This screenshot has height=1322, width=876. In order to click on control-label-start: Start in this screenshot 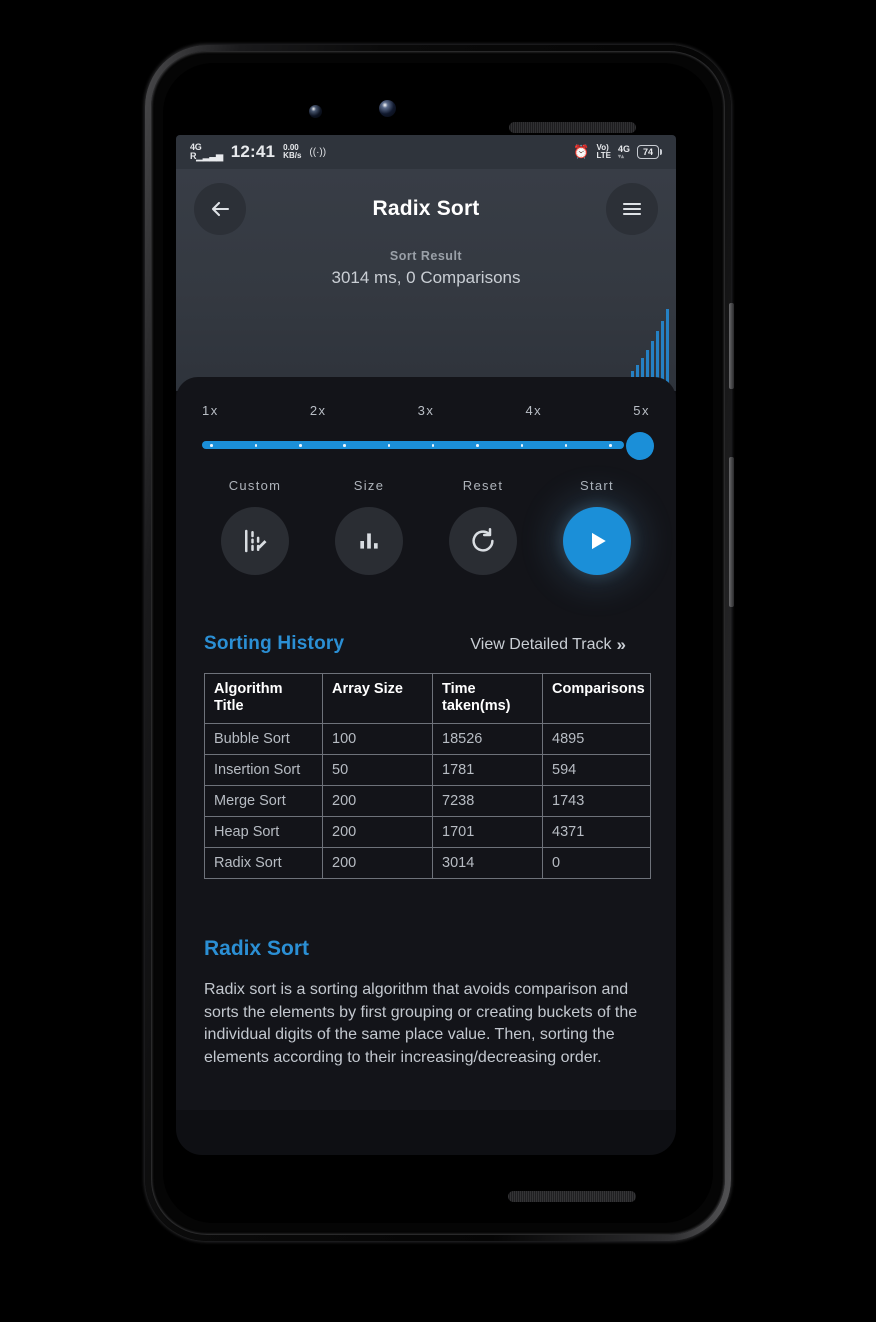, I will do `click(597, 485)`.